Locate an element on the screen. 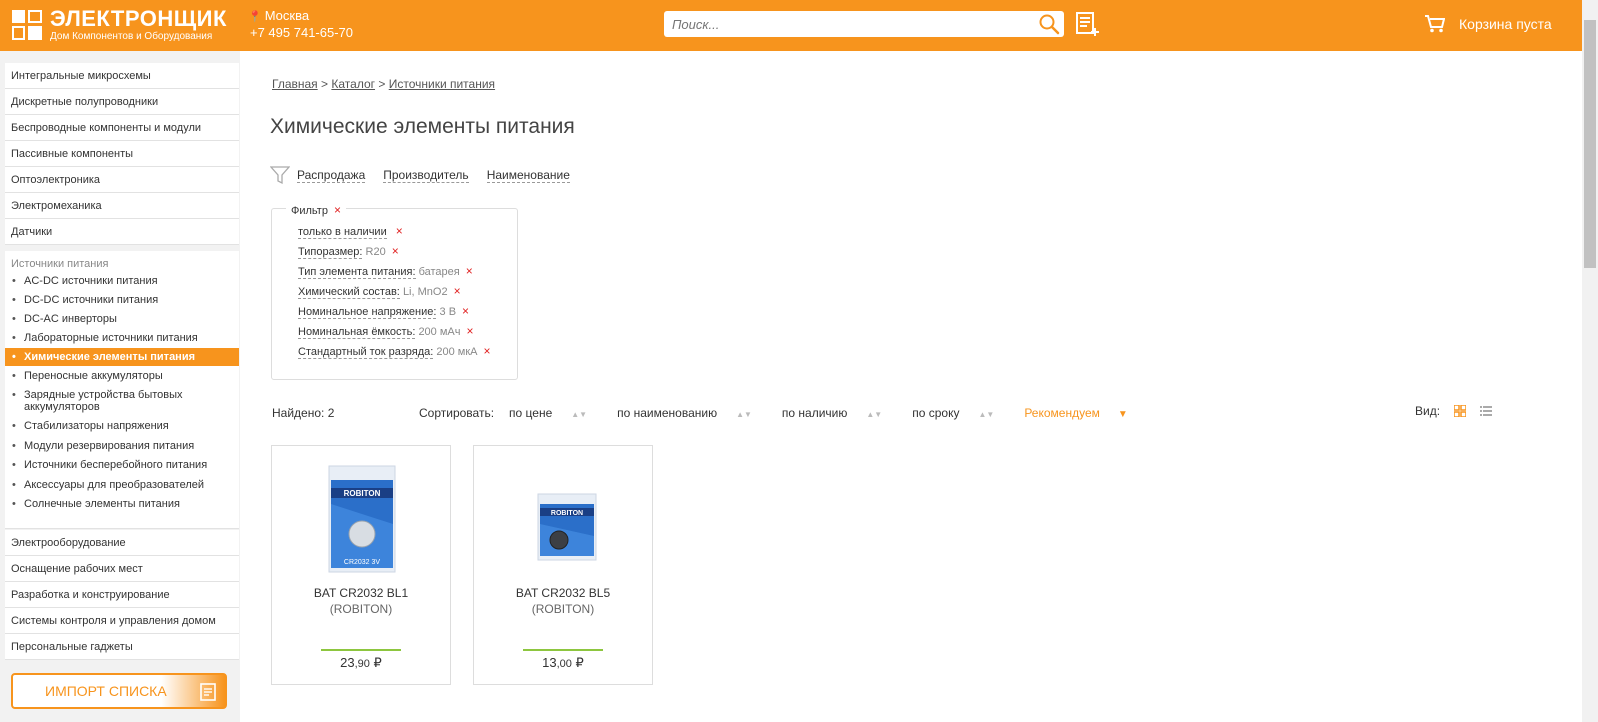 Image resolution: width=1598 pixels, height=722 pixels. sort-label: Сортировать: is located at coordinates (457, 413).